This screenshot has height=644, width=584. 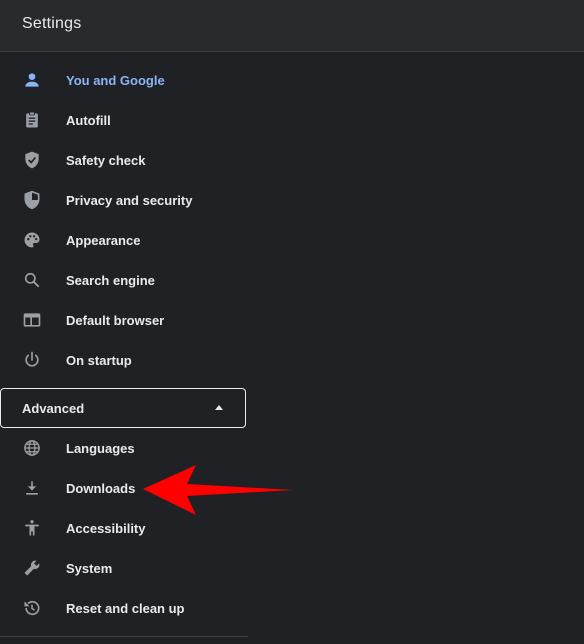 What do you see at coordinates (32, 320) in the screenshot?
I see `browser-window-icon` at bounding box center [32, 320].